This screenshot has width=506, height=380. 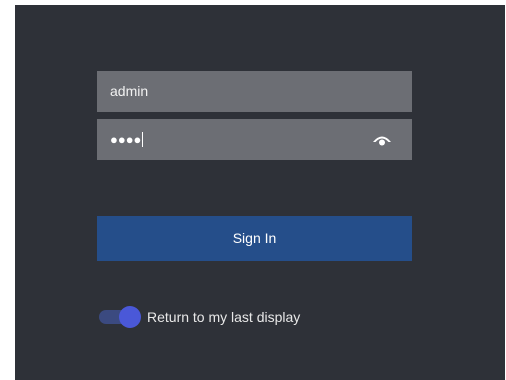 What do you see at coordinates (382, 139) in the screenshot?
I see `eye-icon` at bounding box center [382, 139].